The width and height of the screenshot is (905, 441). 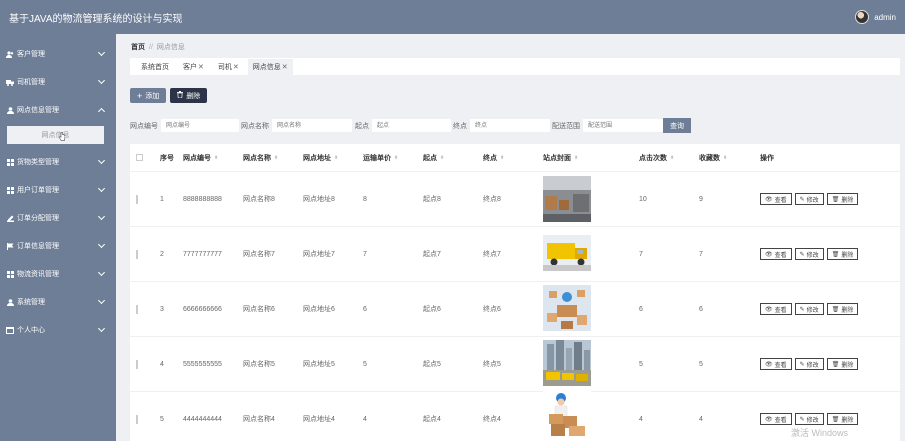 I want to click on cover-image-warehouse, so click(x=567, y=199).